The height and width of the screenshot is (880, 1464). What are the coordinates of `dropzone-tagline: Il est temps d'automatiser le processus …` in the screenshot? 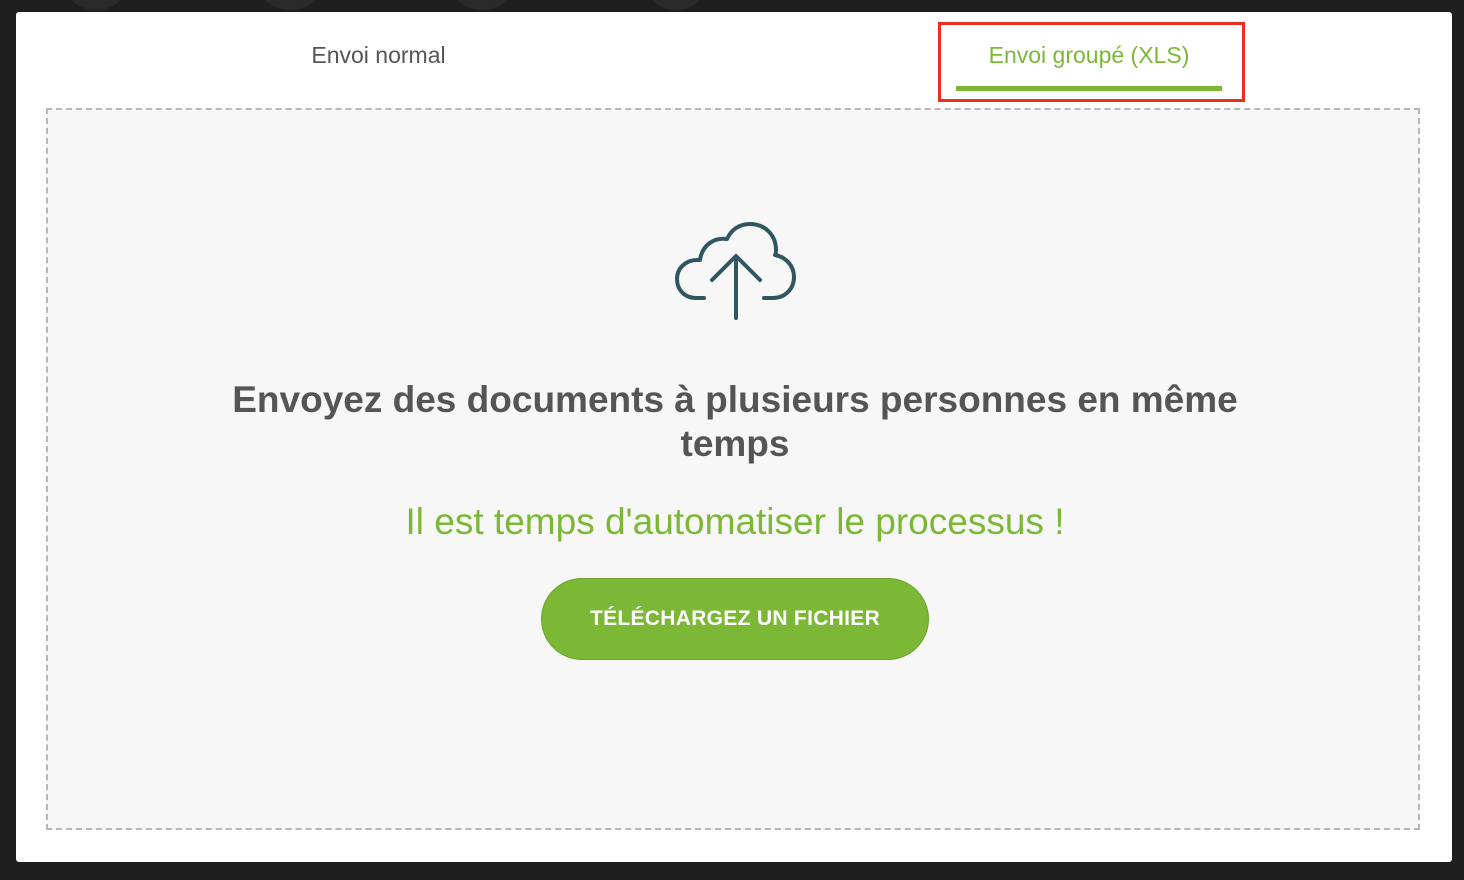 It's located at (735, 521).